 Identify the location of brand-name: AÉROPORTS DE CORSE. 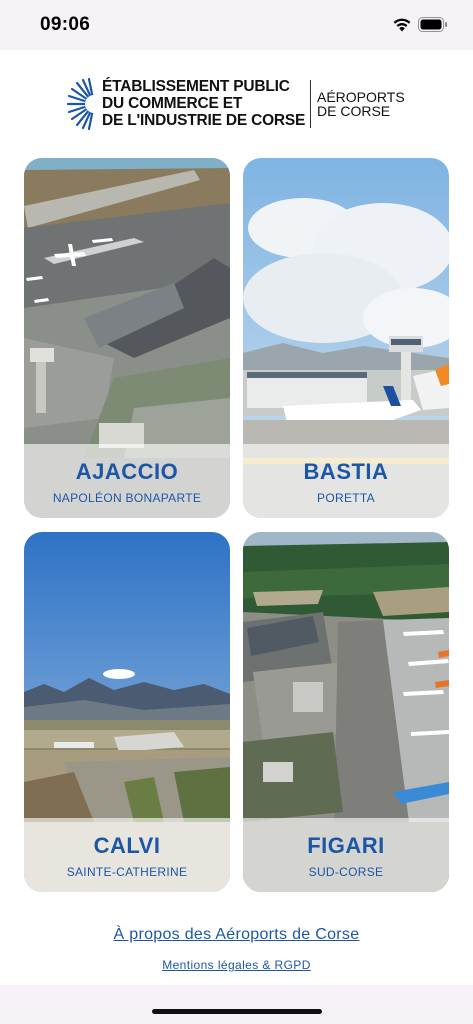
(367, 104).